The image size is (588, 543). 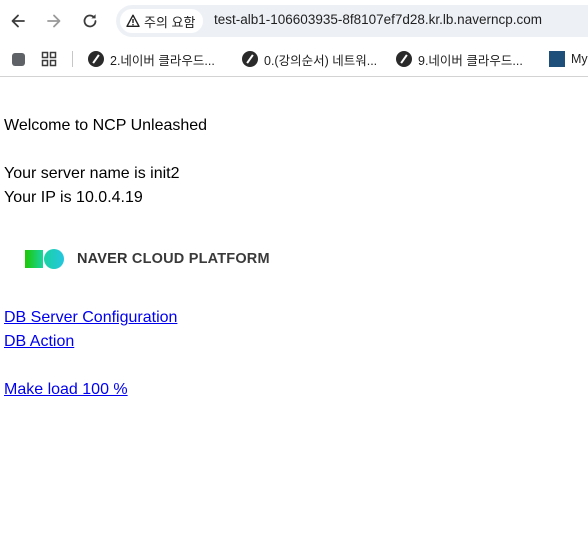 I want to click on bookmark-label: My, so click(x=579, y=59).